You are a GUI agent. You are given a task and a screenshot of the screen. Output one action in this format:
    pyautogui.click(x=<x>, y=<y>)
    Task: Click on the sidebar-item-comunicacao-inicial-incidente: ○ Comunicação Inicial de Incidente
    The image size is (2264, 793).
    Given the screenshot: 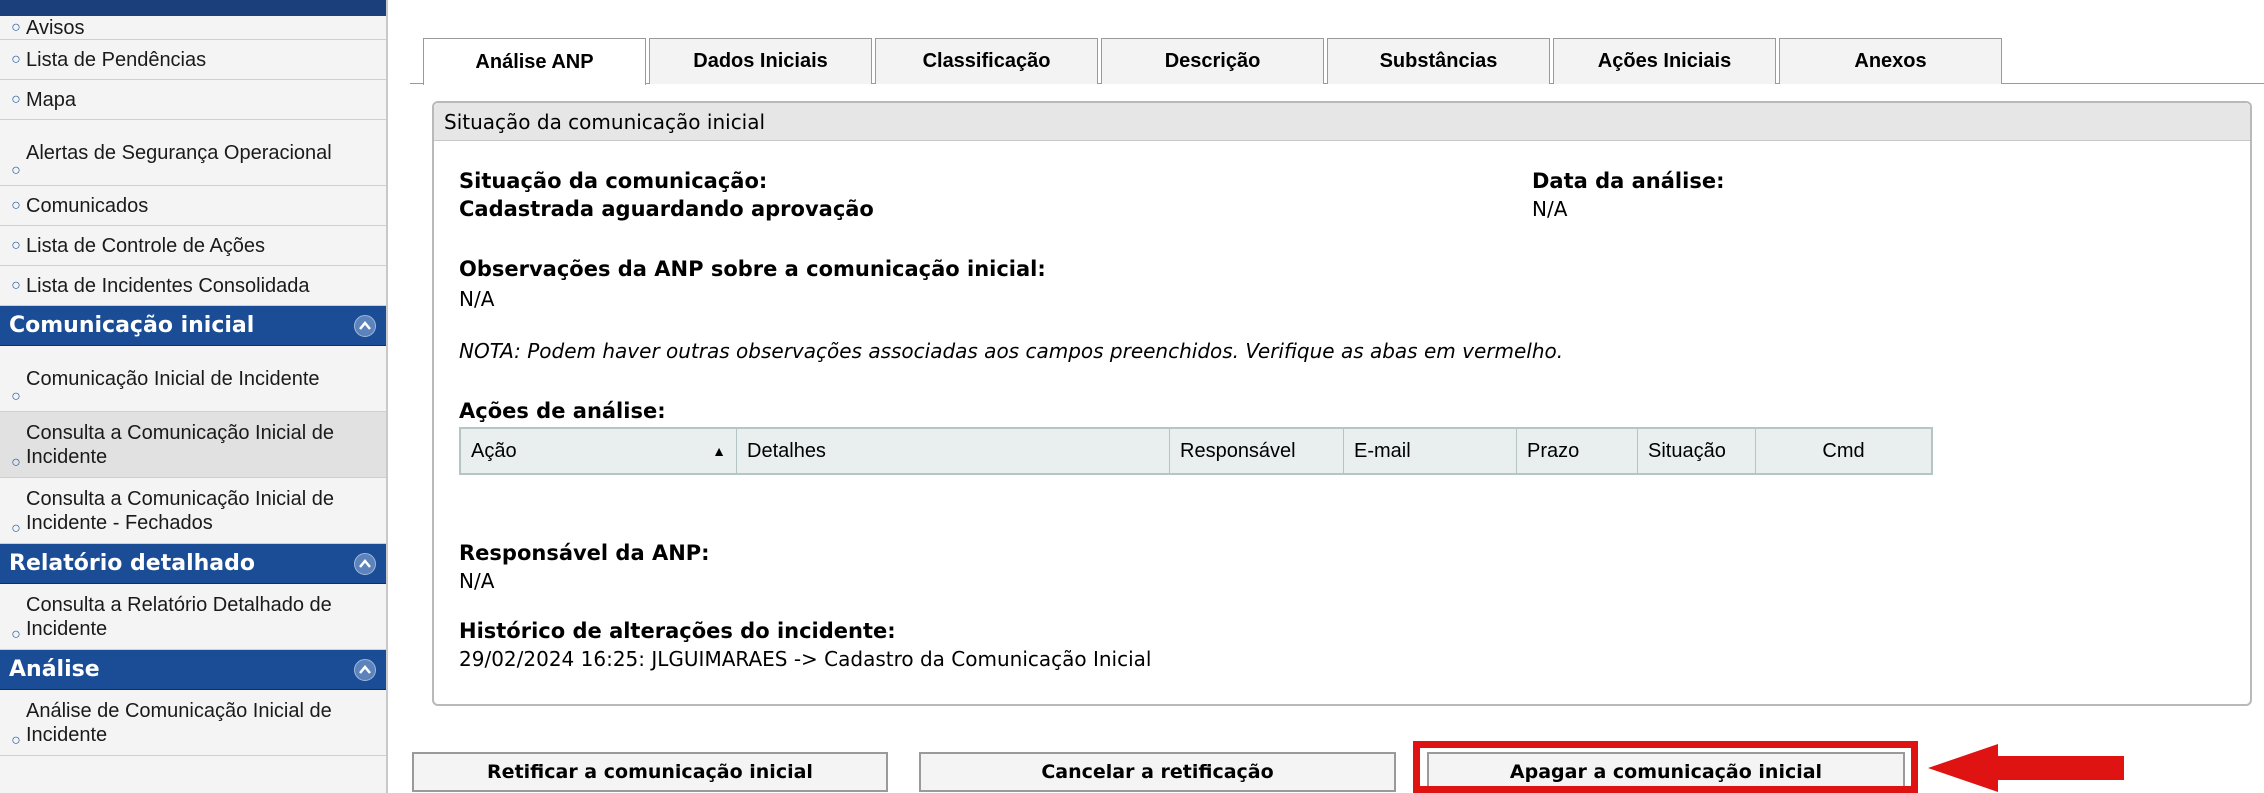 What is the action you would take?
    pyautogui.click(x=193, y=379)
    